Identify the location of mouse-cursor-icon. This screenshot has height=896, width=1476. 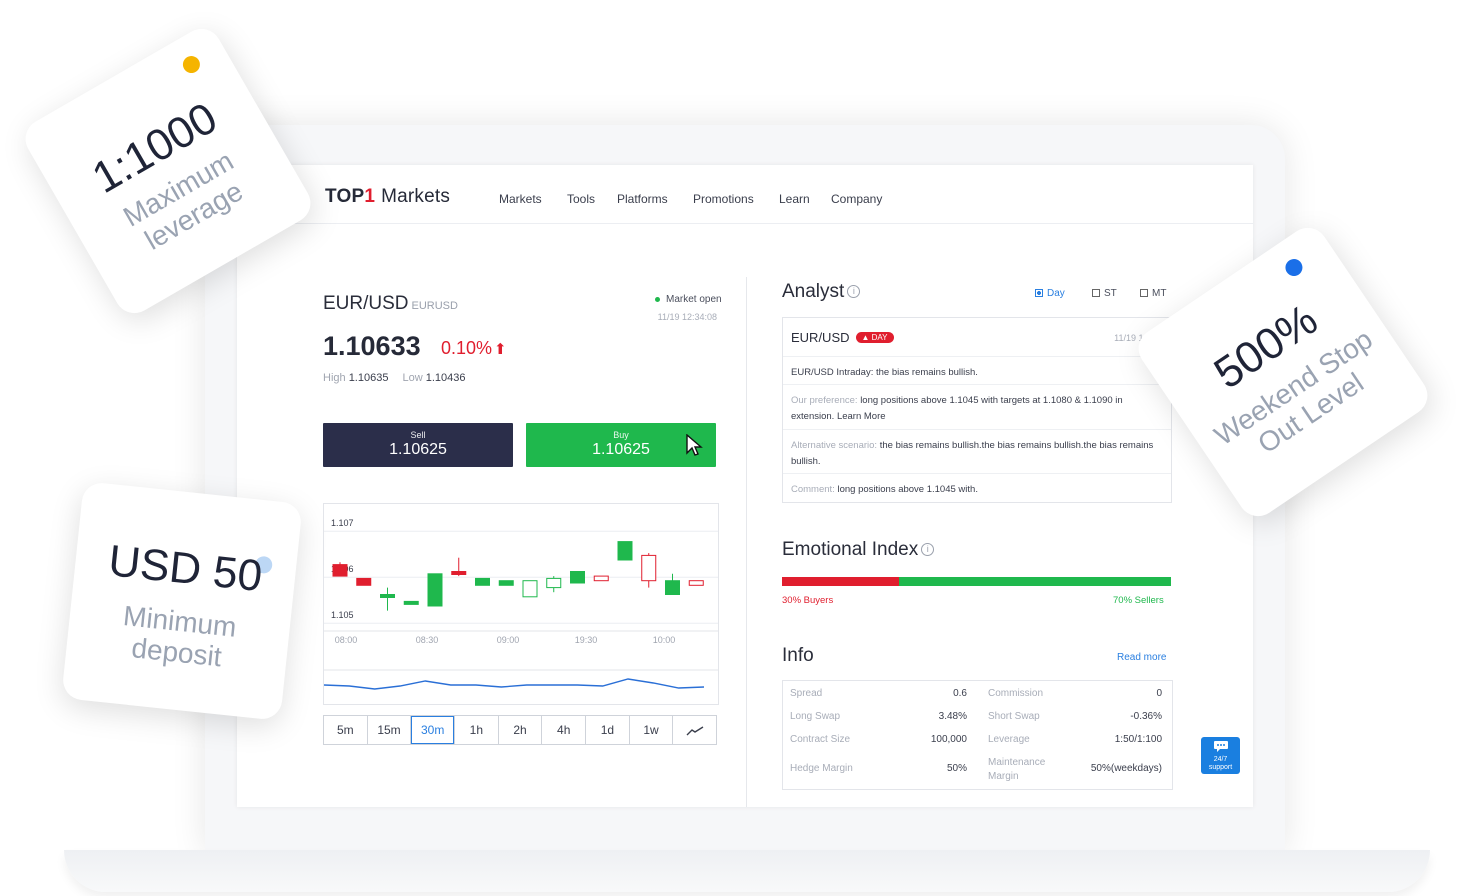
(694, 445).